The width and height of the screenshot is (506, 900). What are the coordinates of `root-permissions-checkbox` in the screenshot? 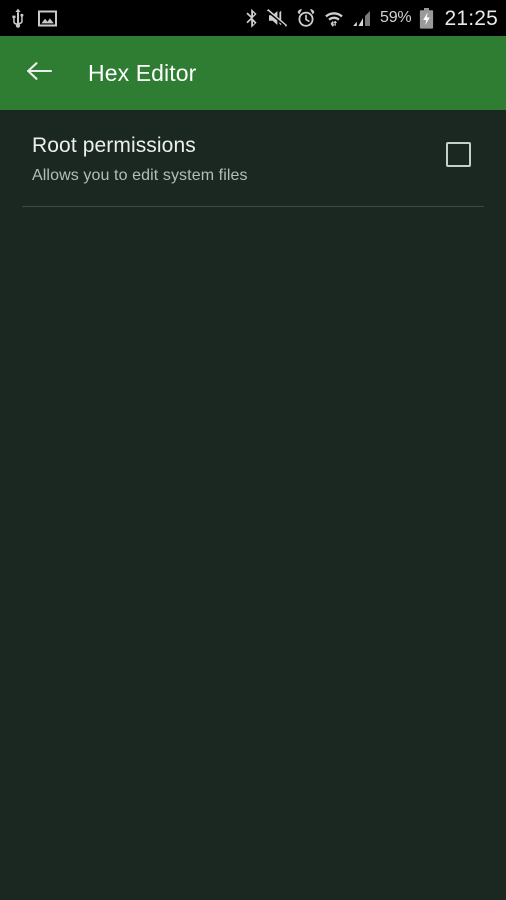 It's located at (458, 154).